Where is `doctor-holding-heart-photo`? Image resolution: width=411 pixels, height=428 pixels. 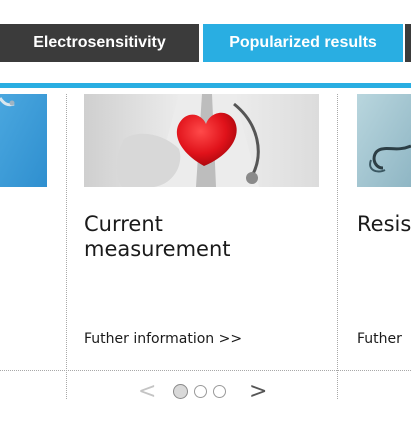 doctor-holding-heart-photo is located at coordinates (201, 140).